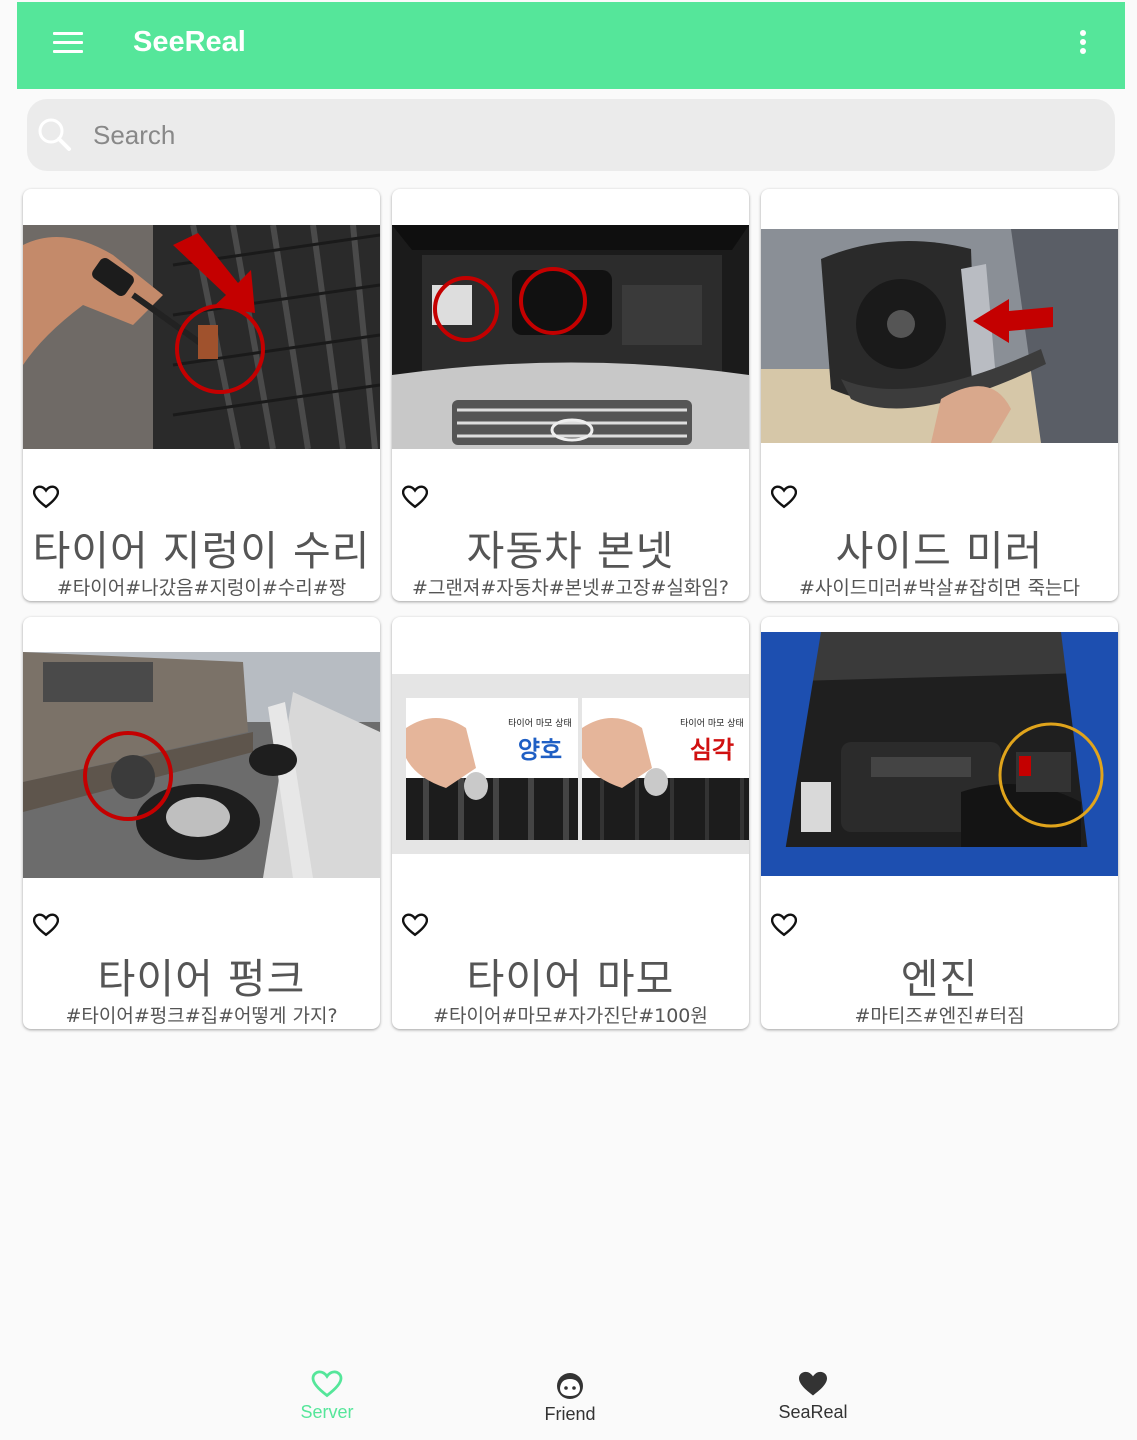  I want to click on face-icon, so click(570, 1386).